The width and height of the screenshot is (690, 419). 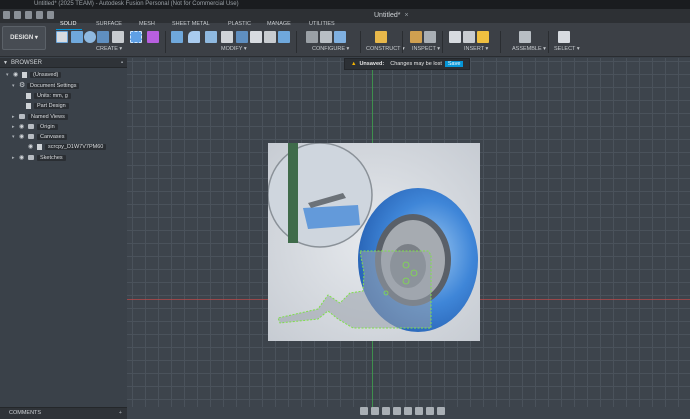 What do you see at coordinates (408, 411) in the screenshot?
I see `fit-icon` at bounding box center [408, 411].